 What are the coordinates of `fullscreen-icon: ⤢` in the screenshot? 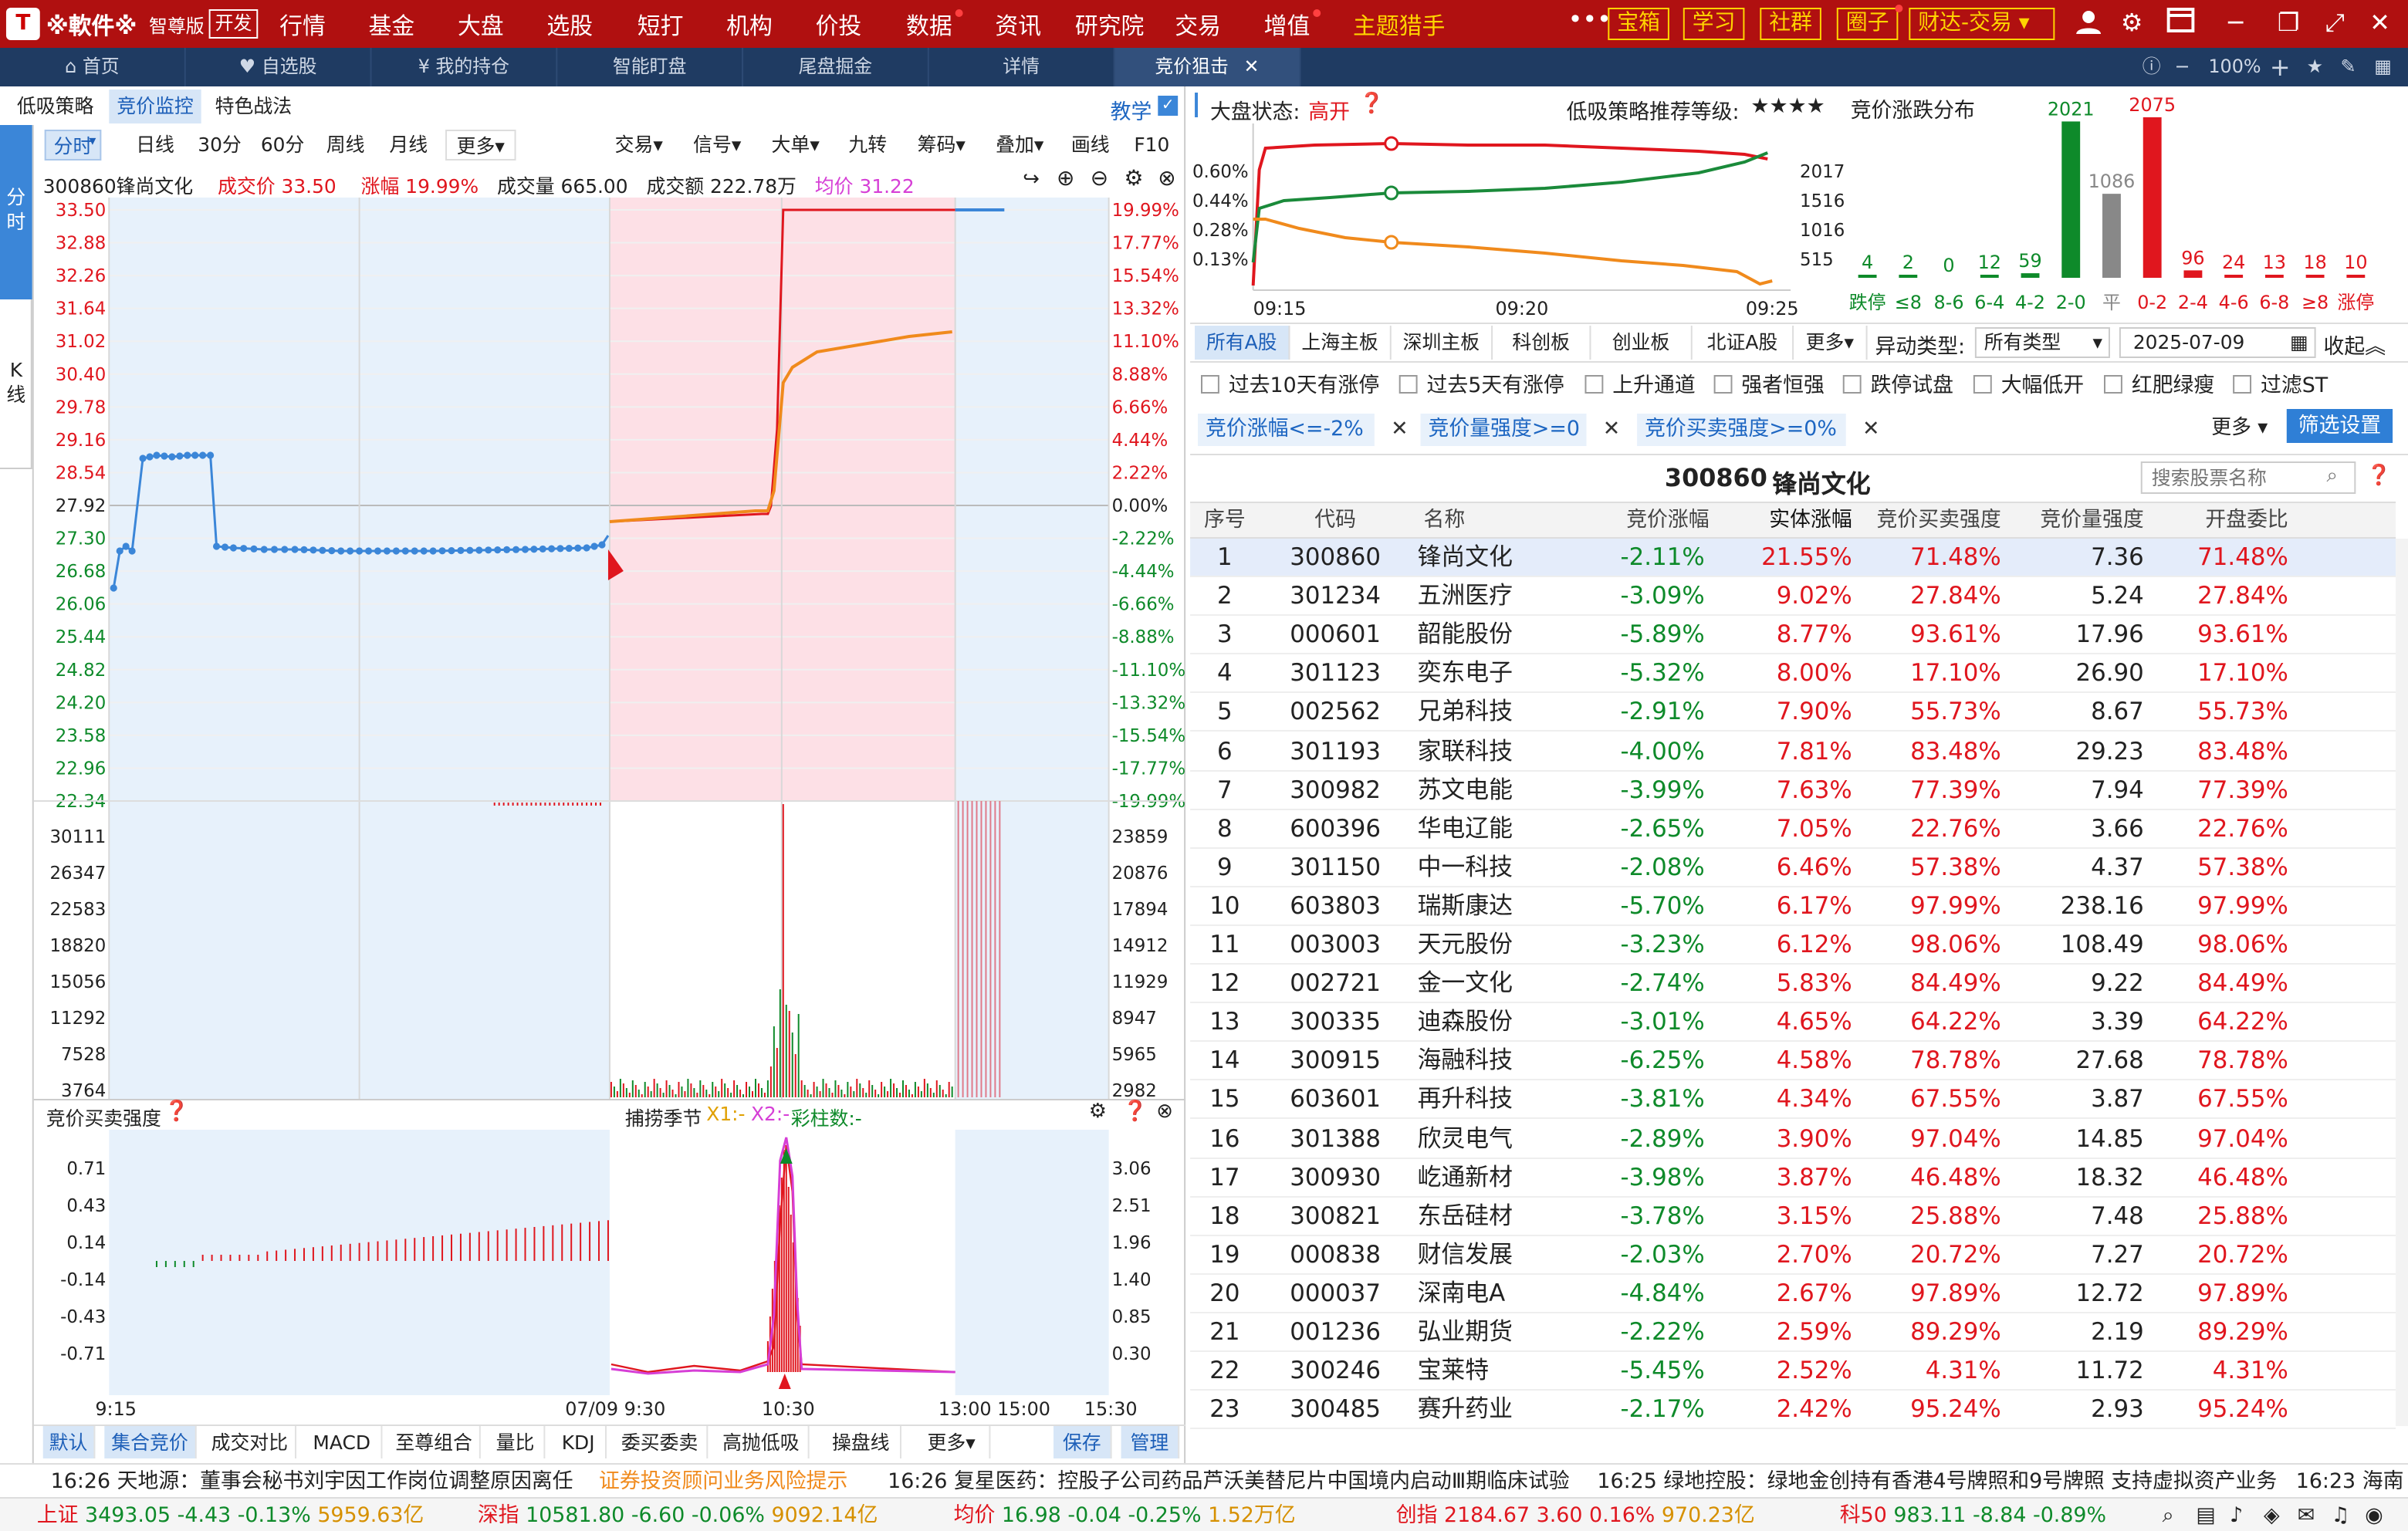 It's located at (2335, 24).